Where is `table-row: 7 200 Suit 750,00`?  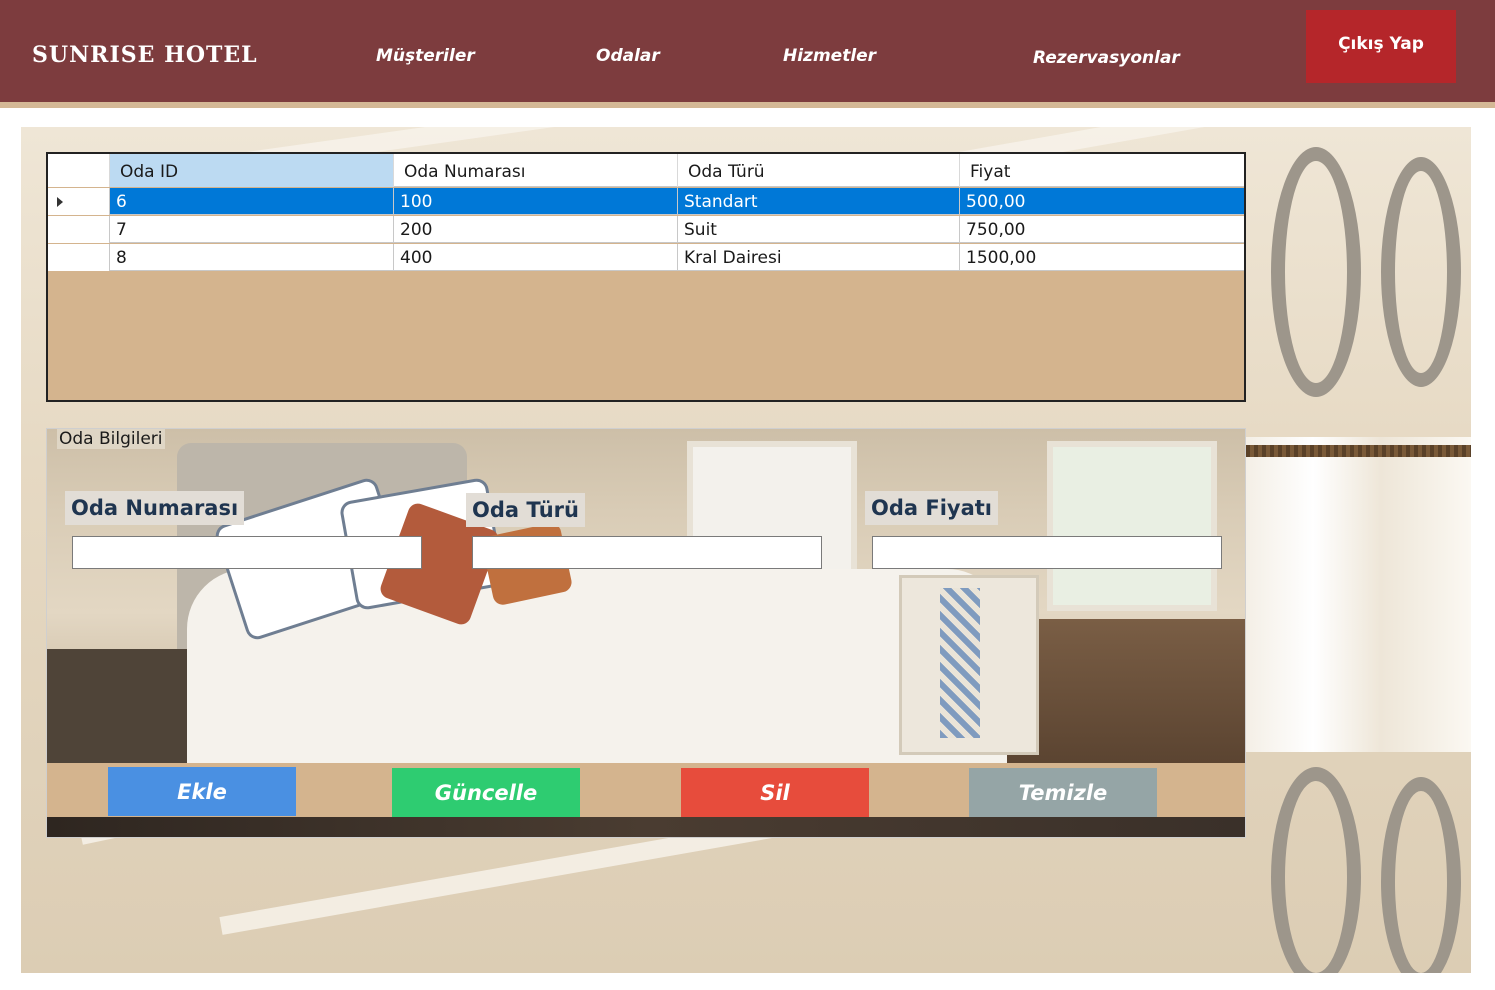 table-row: 7 200 Suit 750,00 is located at coordinates (646, 229).